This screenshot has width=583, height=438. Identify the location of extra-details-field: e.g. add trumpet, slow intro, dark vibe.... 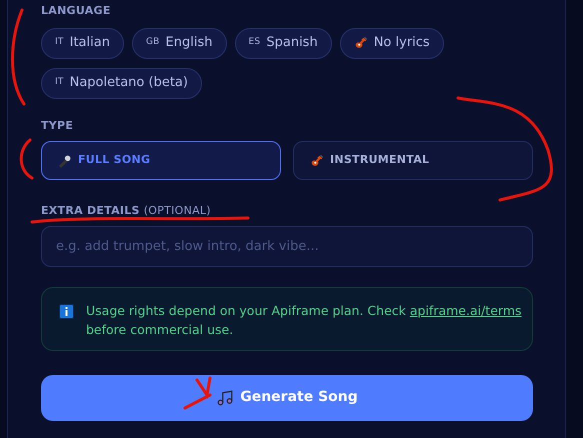
(287, 246).